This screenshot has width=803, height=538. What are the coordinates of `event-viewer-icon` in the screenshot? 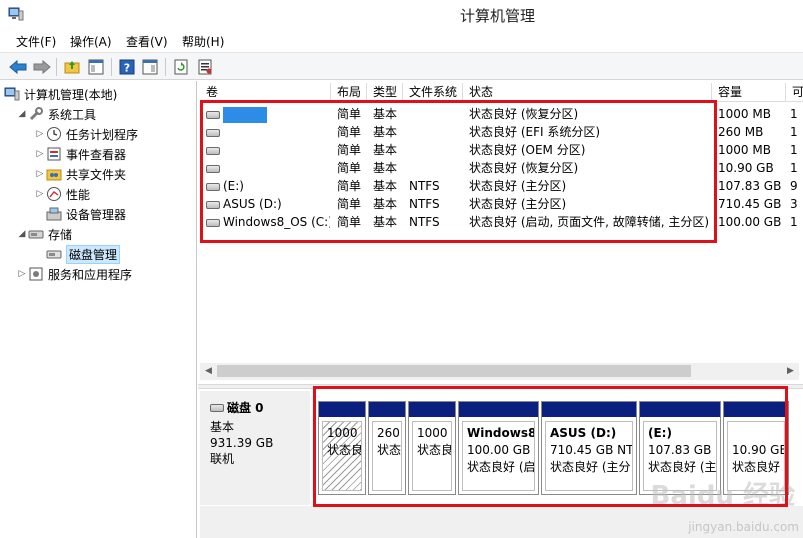 It's located at (54, 154).